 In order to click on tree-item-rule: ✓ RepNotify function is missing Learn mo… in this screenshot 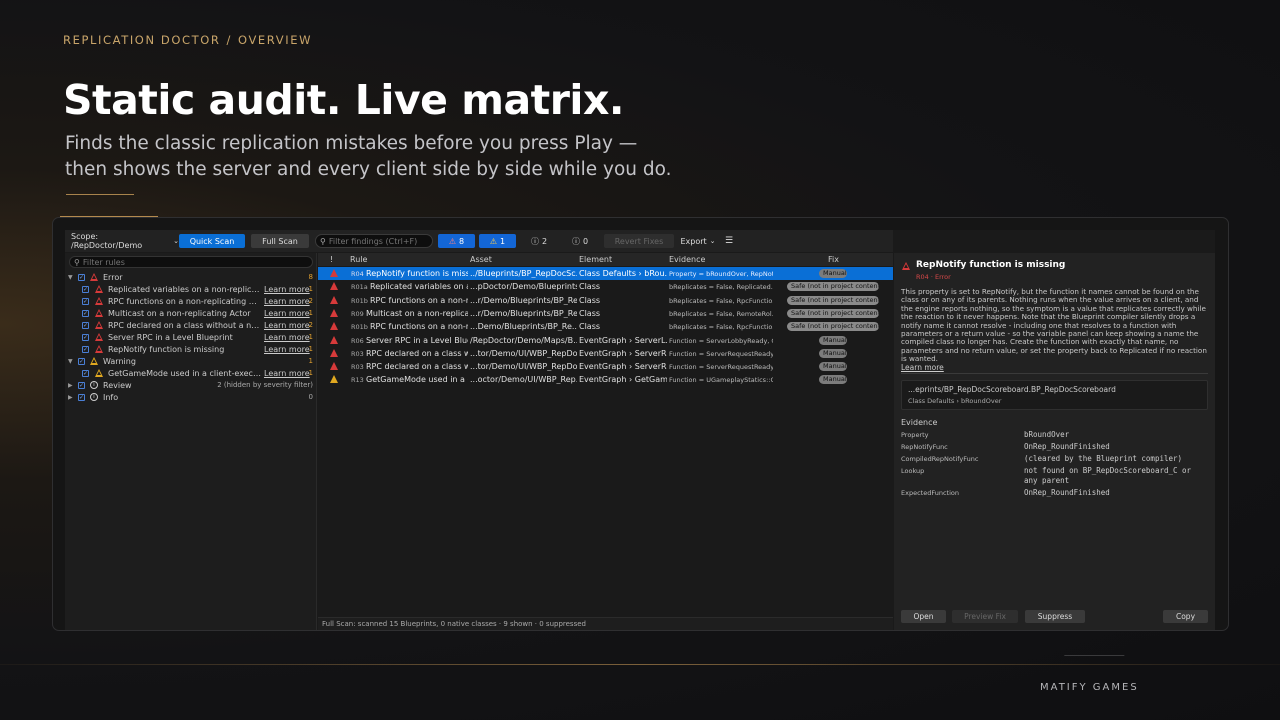, I will do `click(191, 349)`.